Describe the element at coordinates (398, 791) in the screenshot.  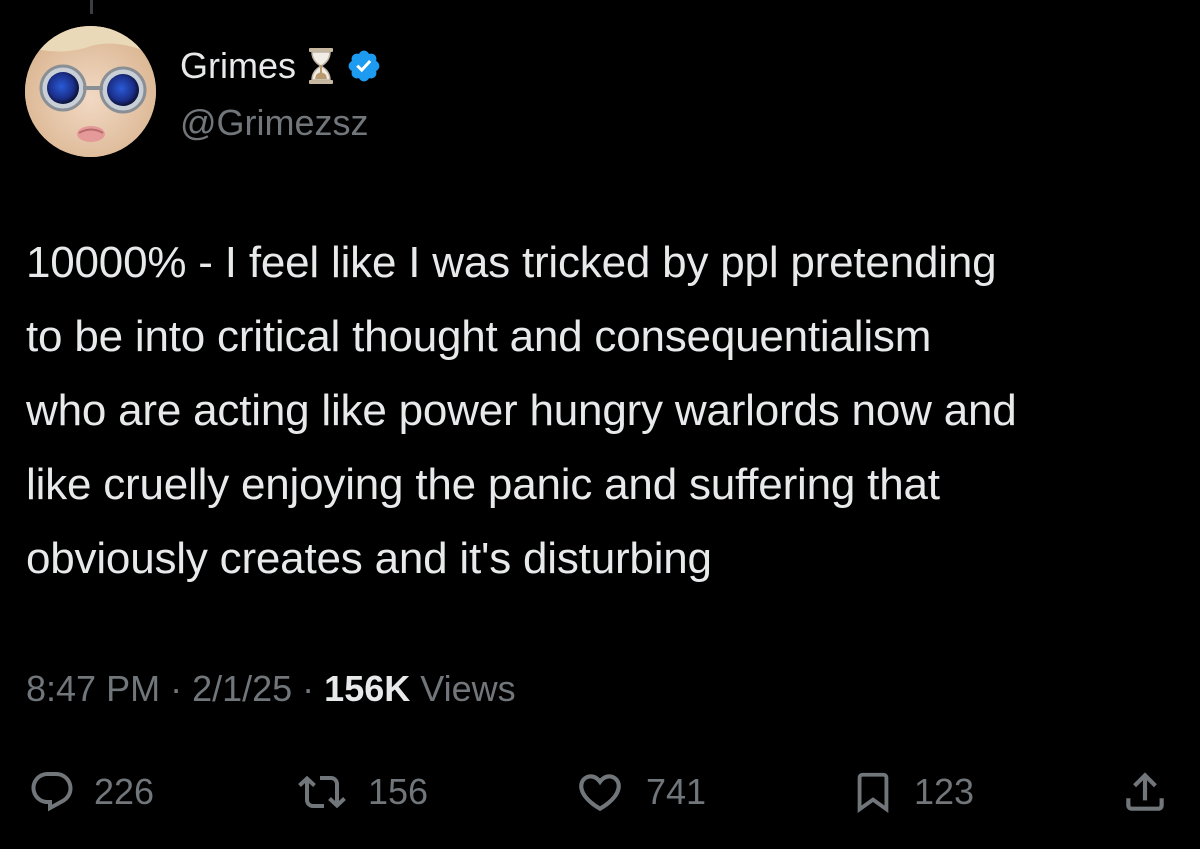
I see `repost-count: 156` at that location.